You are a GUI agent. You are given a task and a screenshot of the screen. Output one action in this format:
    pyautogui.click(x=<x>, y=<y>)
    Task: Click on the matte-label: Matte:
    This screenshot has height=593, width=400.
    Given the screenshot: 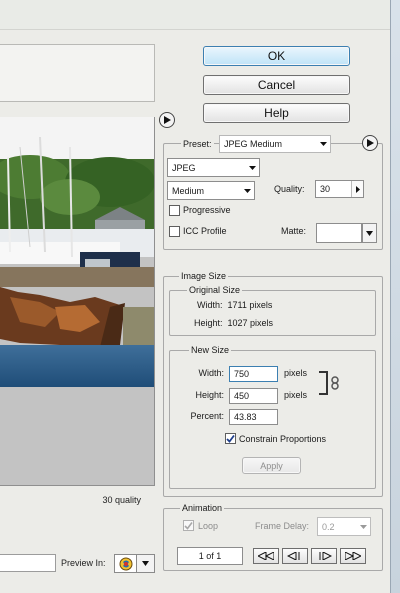 What is the action you would take?
    pyautogui.click(x=294, y=231)
    